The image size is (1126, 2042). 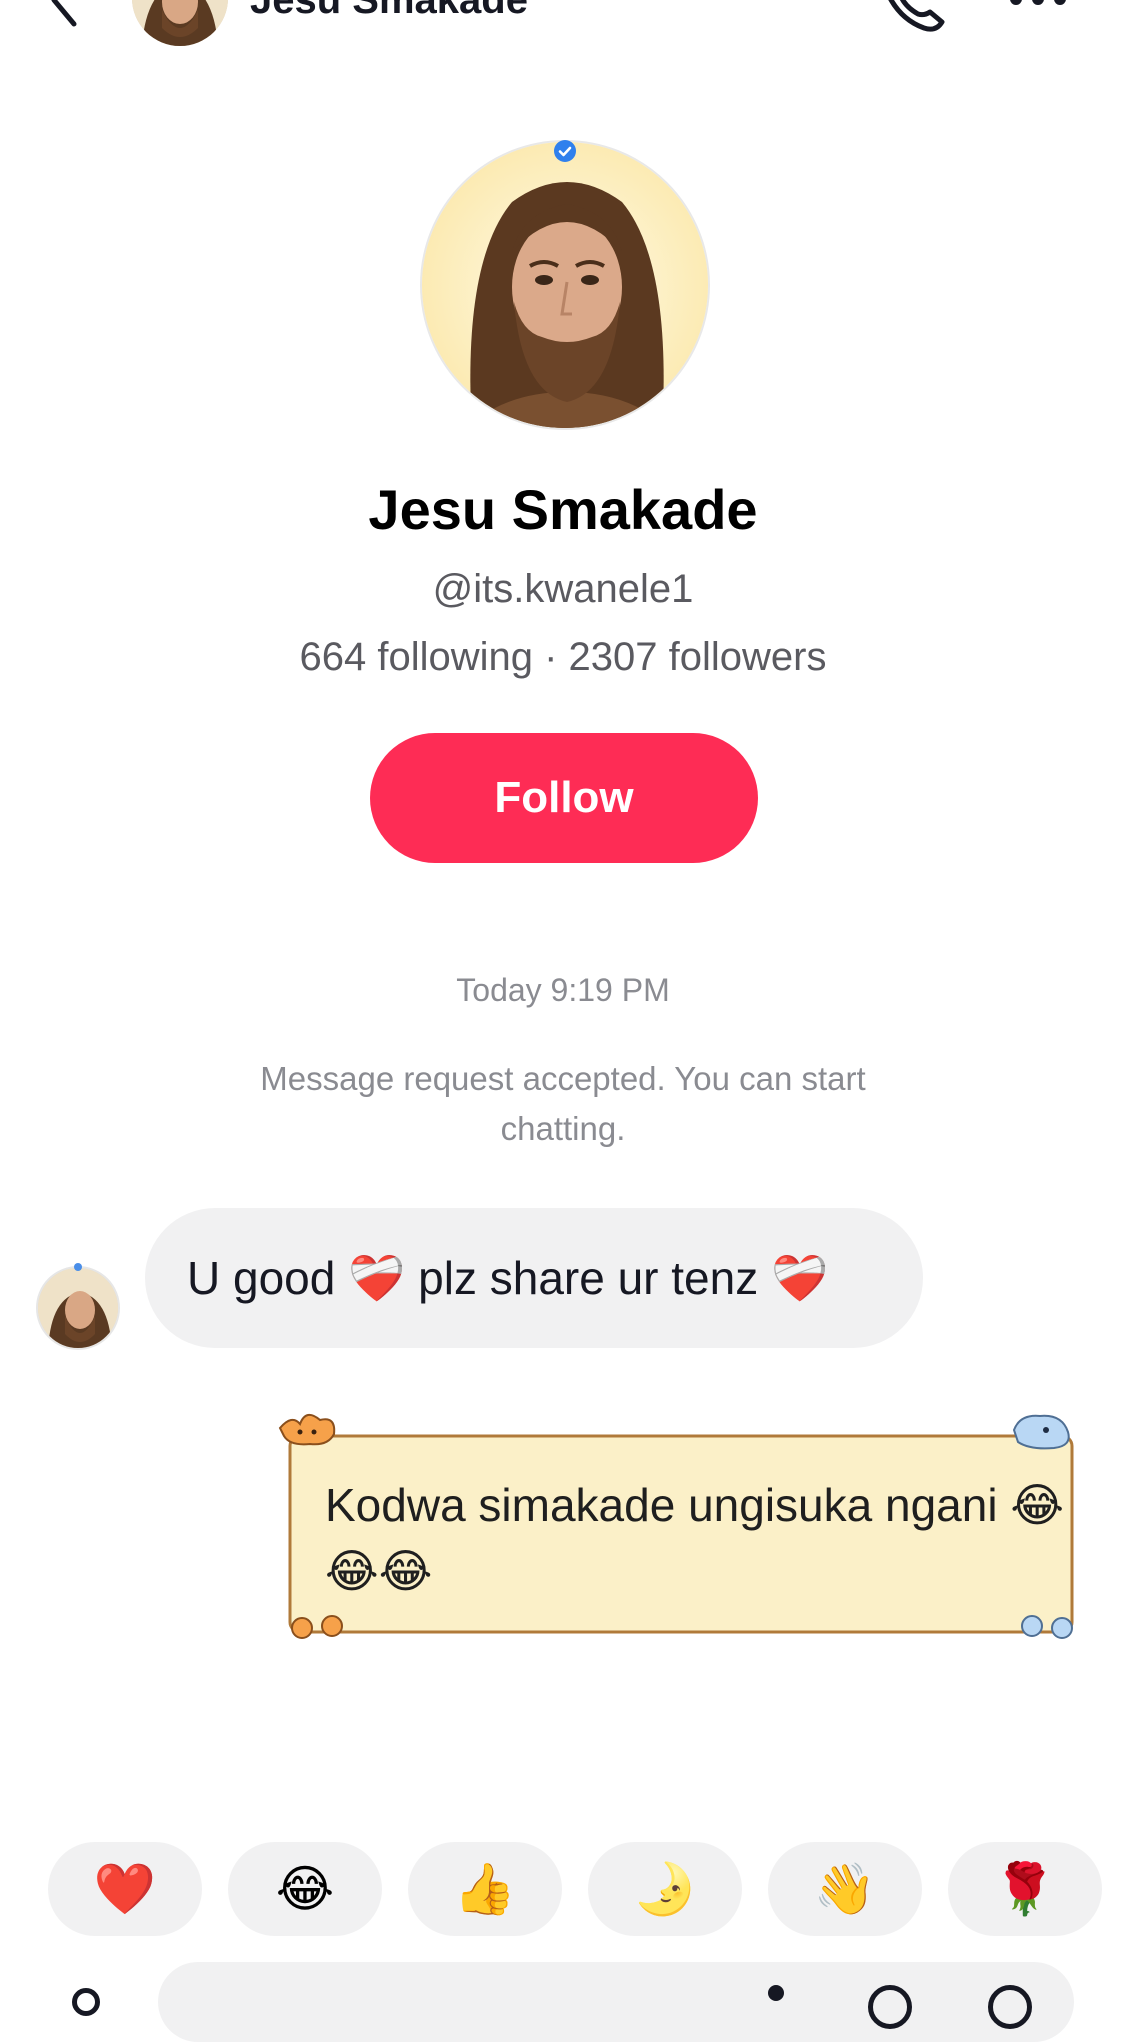 What do you see at coordinates (563, 509) in the screenshot?
I see `profile-name: Jesu Smakade` at bounding box center [563, 509].